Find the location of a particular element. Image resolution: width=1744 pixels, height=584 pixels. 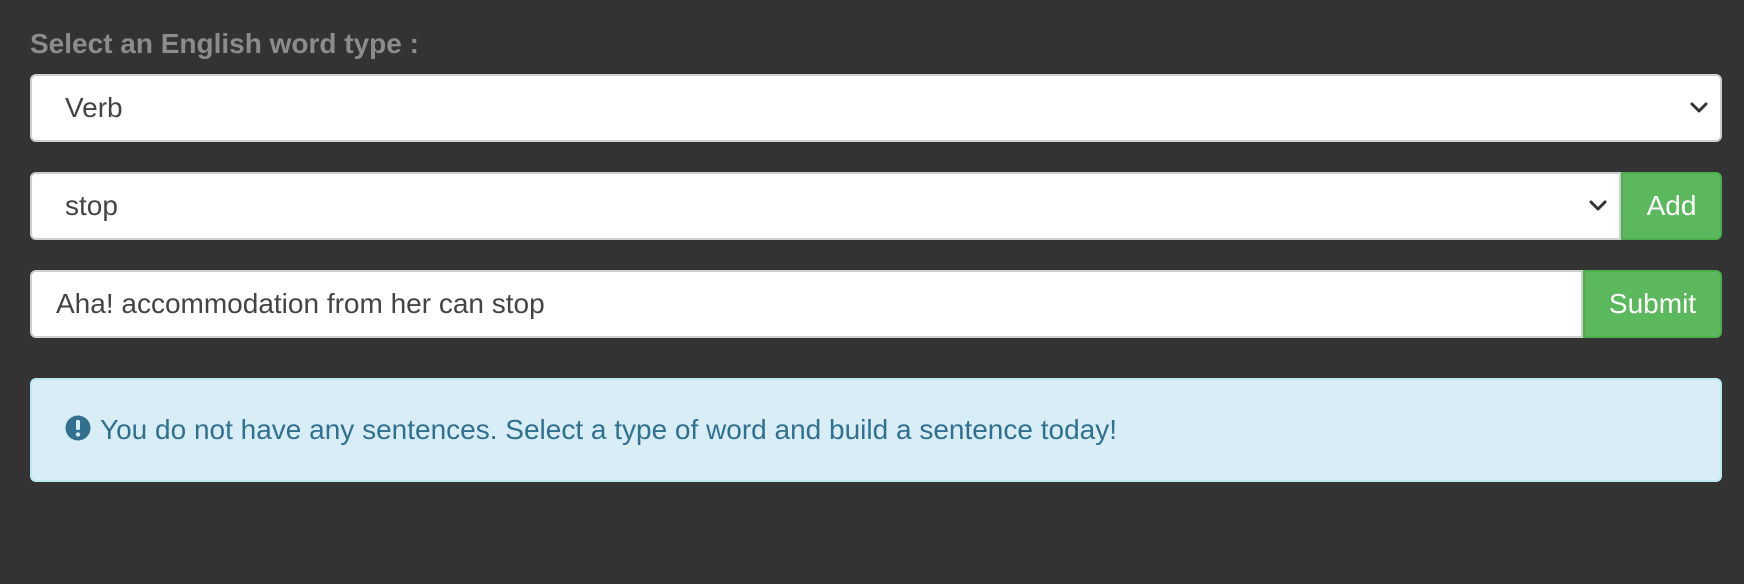

sentence-input is located at coordinates (806, 304).